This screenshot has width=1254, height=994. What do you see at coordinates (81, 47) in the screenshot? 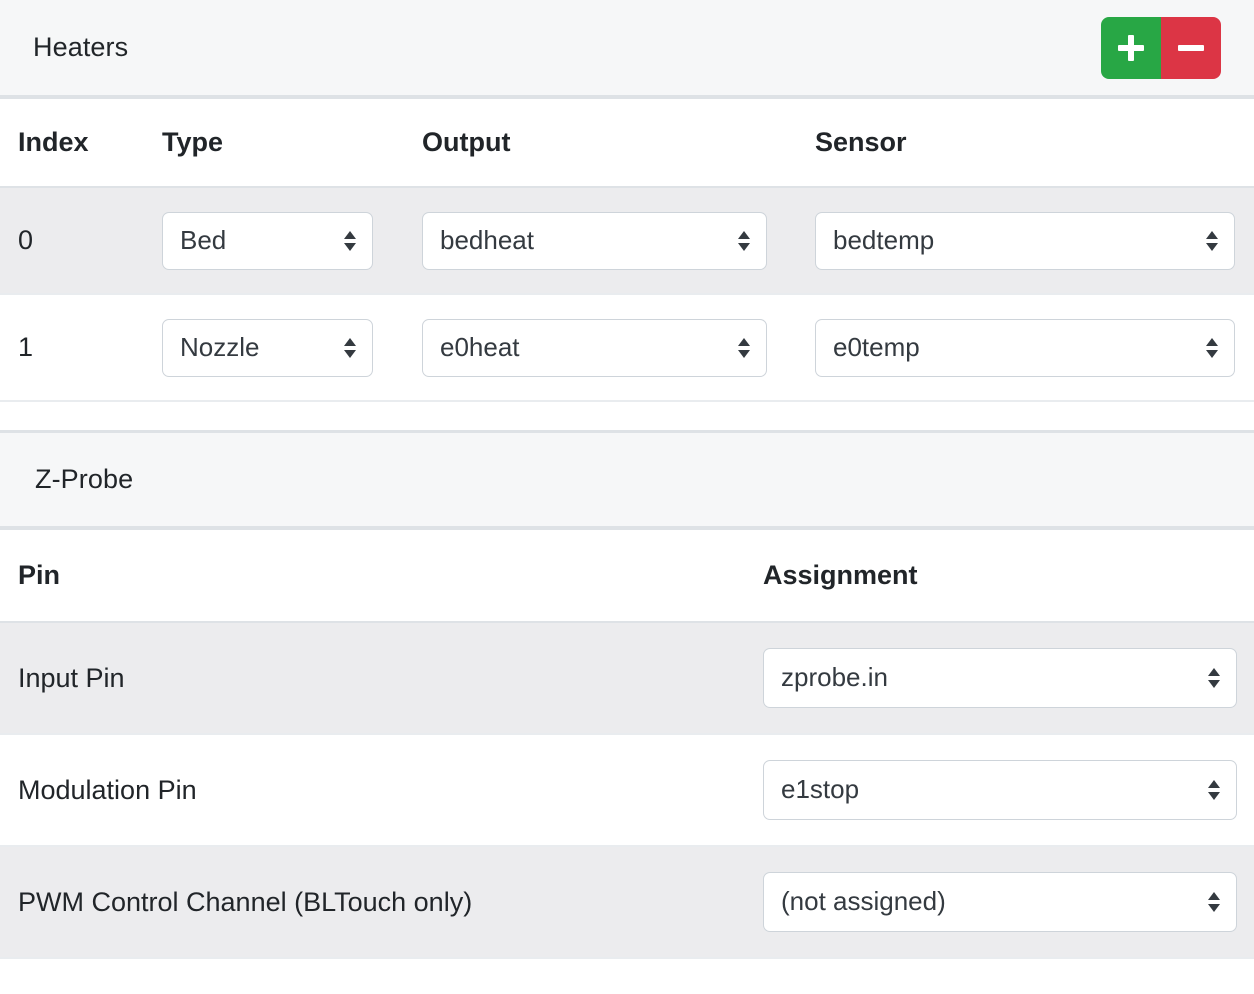
I see `heaters-title: Heaters` at bounding box center [81, 47].